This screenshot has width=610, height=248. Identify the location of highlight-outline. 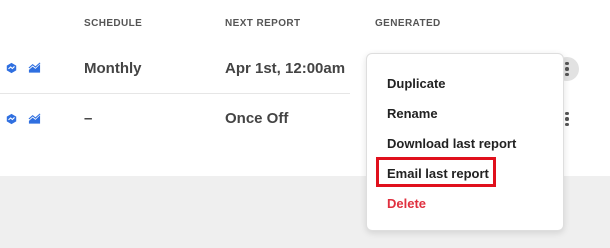
(436, 172).